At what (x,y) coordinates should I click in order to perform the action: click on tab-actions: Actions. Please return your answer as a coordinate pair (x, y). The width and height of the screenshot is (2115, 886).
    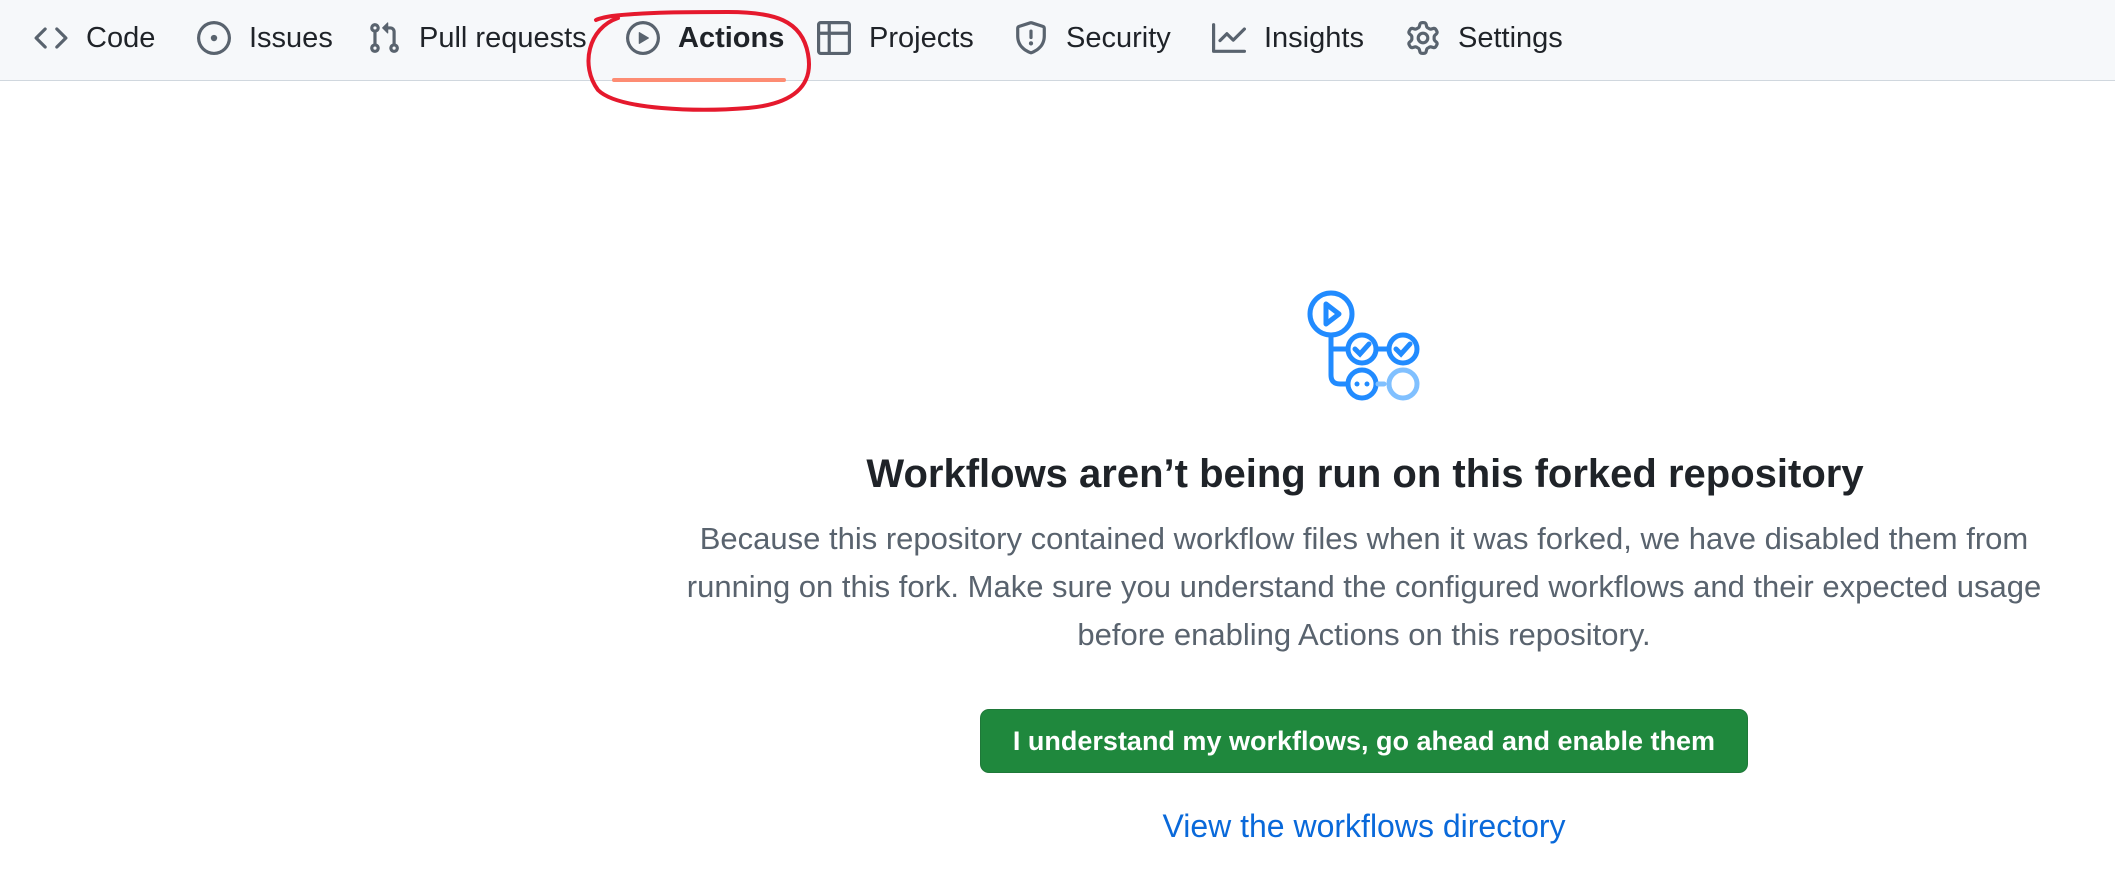
    Looking at the image, I should click on (705, 38).